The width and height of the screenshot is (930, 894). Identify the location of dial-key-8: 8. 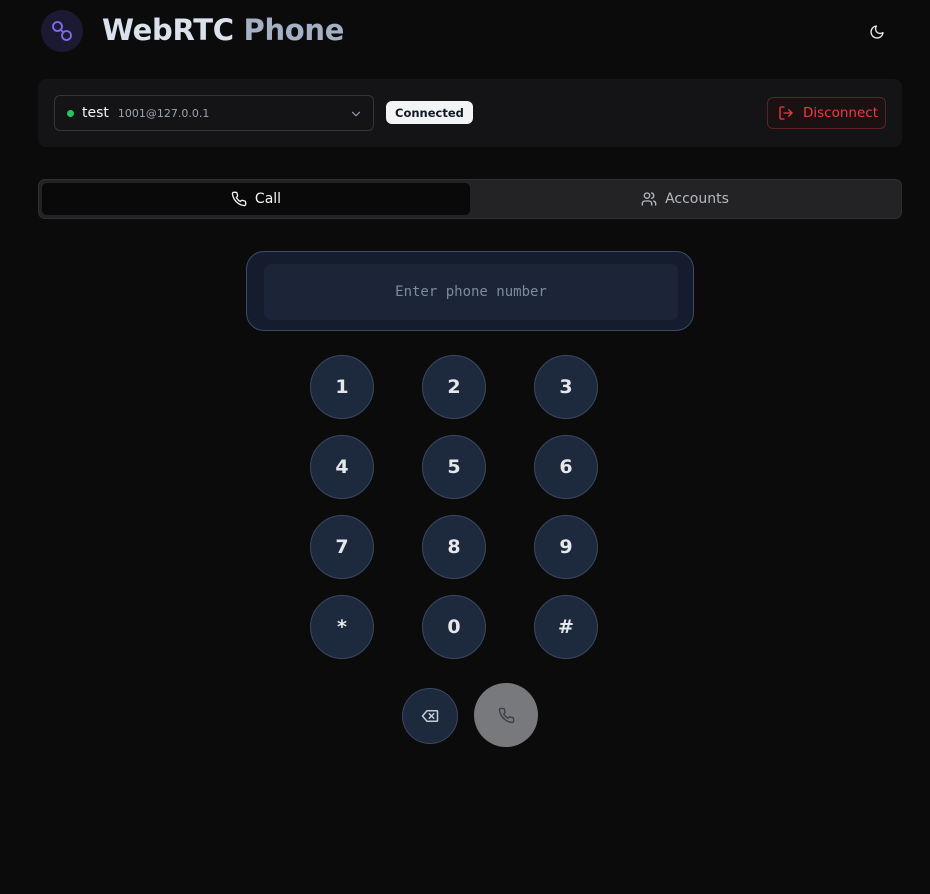
(454, 547).